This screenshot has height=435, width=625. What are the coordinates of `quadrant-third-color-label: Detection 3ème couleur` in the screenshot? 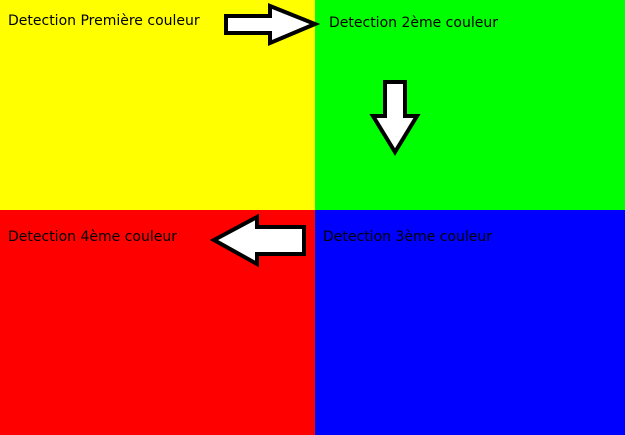 It's located at (407, 237).